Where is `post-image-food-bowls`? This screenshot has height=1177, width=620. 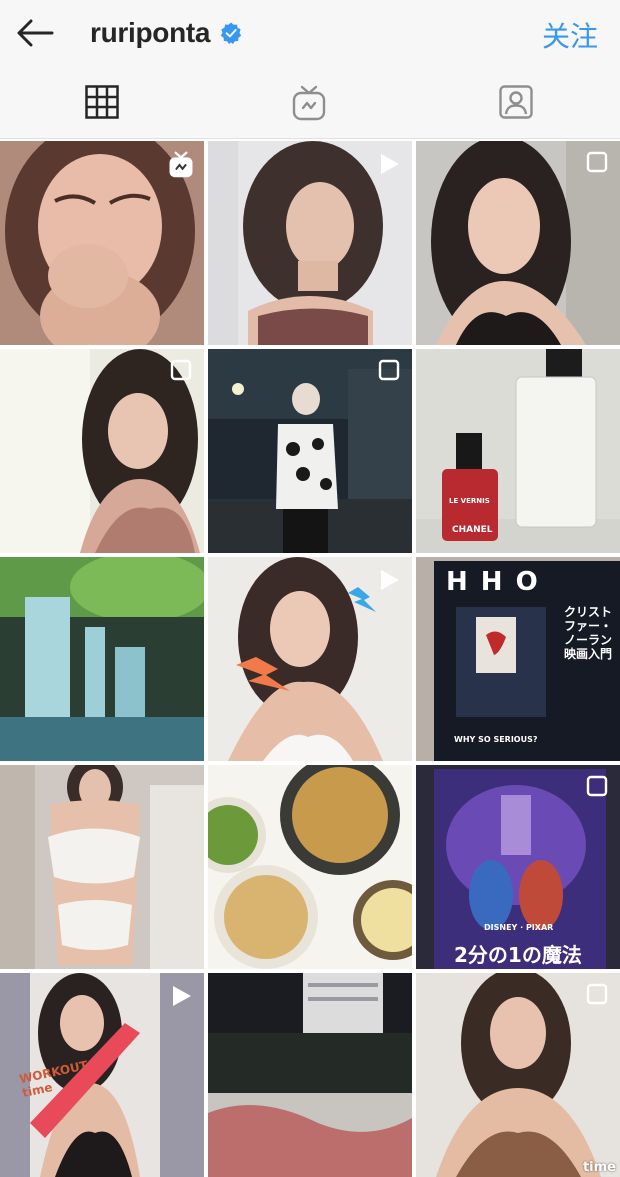
post-image-food-bowls is located at coordinates (310, 867).